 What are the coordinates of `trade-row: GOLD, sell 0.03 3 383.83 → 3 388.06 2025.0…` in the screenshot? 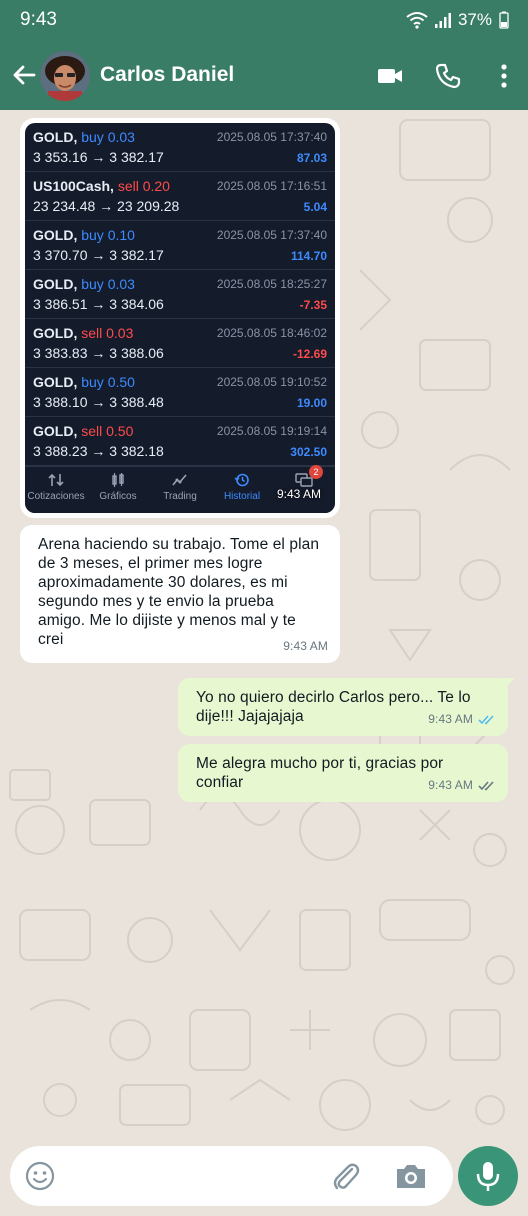 It's located at (180, 343).